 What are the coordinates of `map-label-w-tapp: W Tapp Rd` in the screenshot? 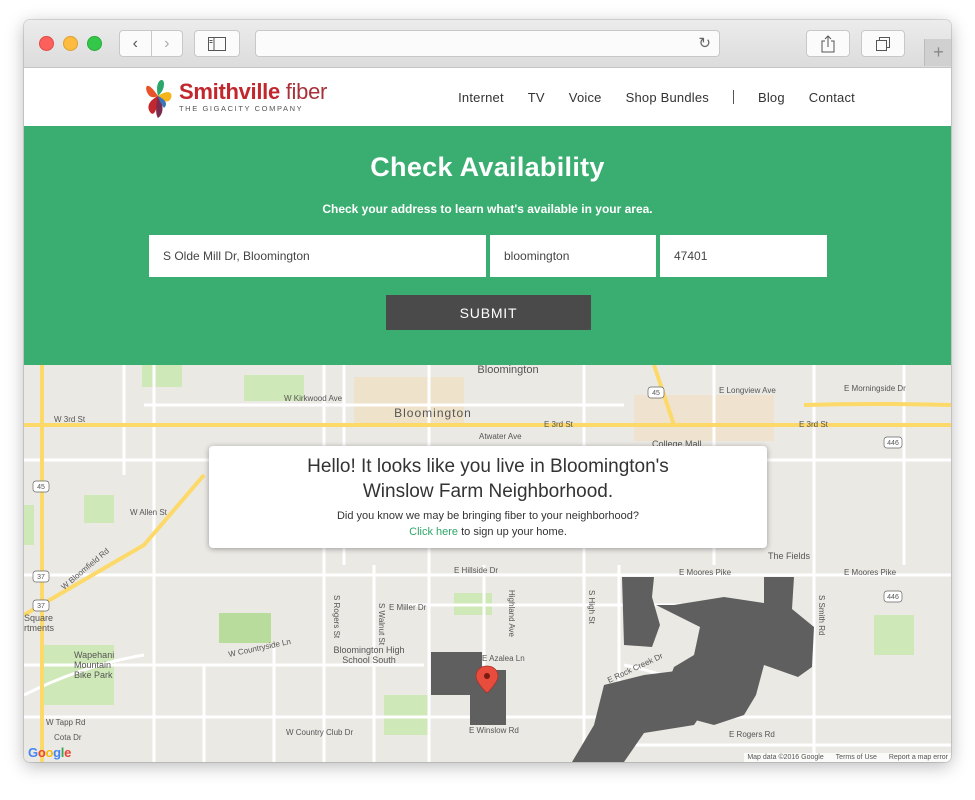 It's located at (65, 722).